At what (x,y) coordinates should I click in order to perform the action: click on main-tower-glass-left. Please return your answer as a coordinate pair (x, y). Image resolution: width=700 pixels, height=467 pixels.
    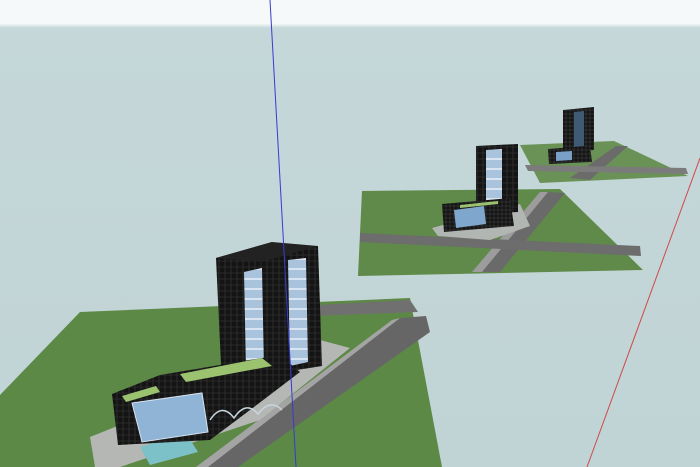
    Looking at the image, I should click on (254, 320).